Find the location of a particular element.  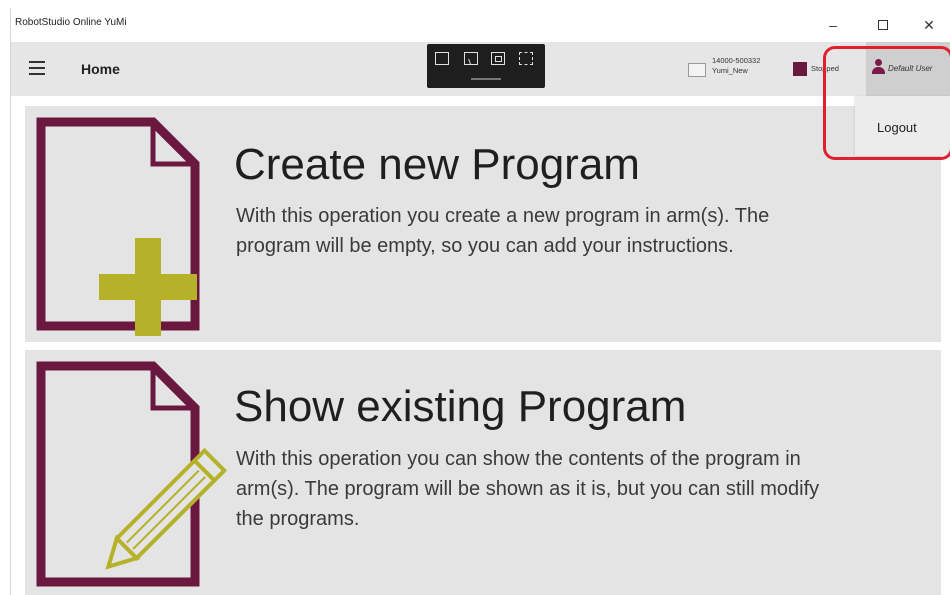

show-program-title: Show existing Program is located at coordinates (460, 406).